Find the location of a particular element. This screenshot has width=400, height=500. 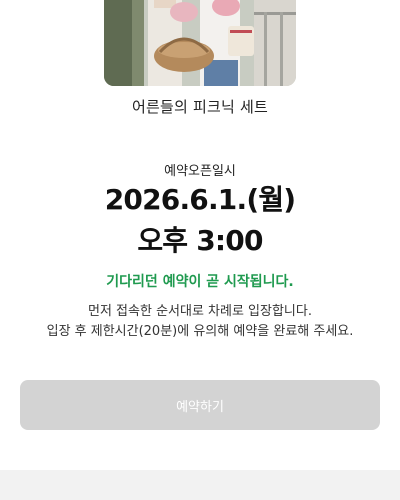

notice-line: 입장 후 제한시간(20분)에 유의해 예약을 완료해 주세요. is located at coordinates (200, 331).